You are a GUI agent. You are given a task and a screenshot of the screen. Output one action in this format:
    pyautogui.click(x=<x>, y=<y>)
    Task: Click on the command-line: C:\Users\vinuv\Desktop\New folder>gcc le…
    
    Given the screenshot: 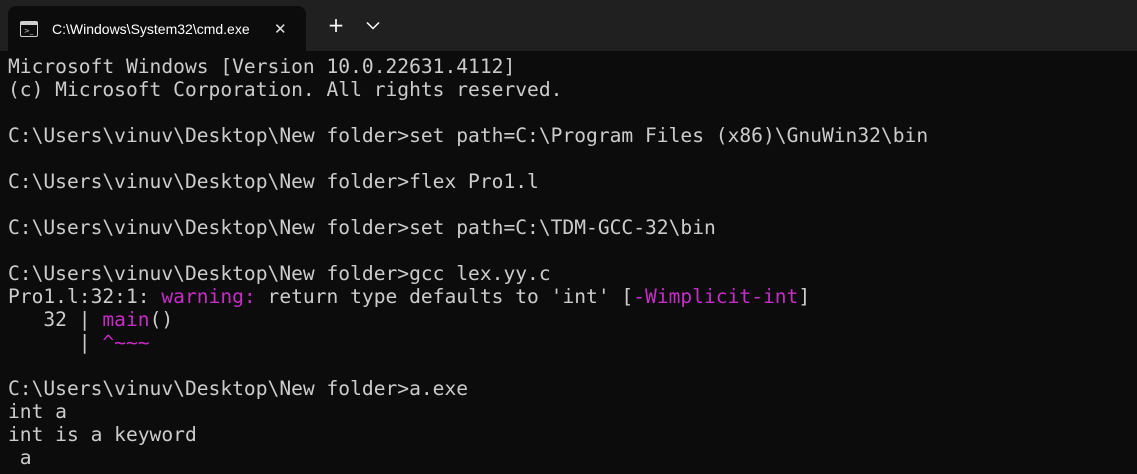 What is the action you would take?
    pyautogui.click(x=279, y=273)
    